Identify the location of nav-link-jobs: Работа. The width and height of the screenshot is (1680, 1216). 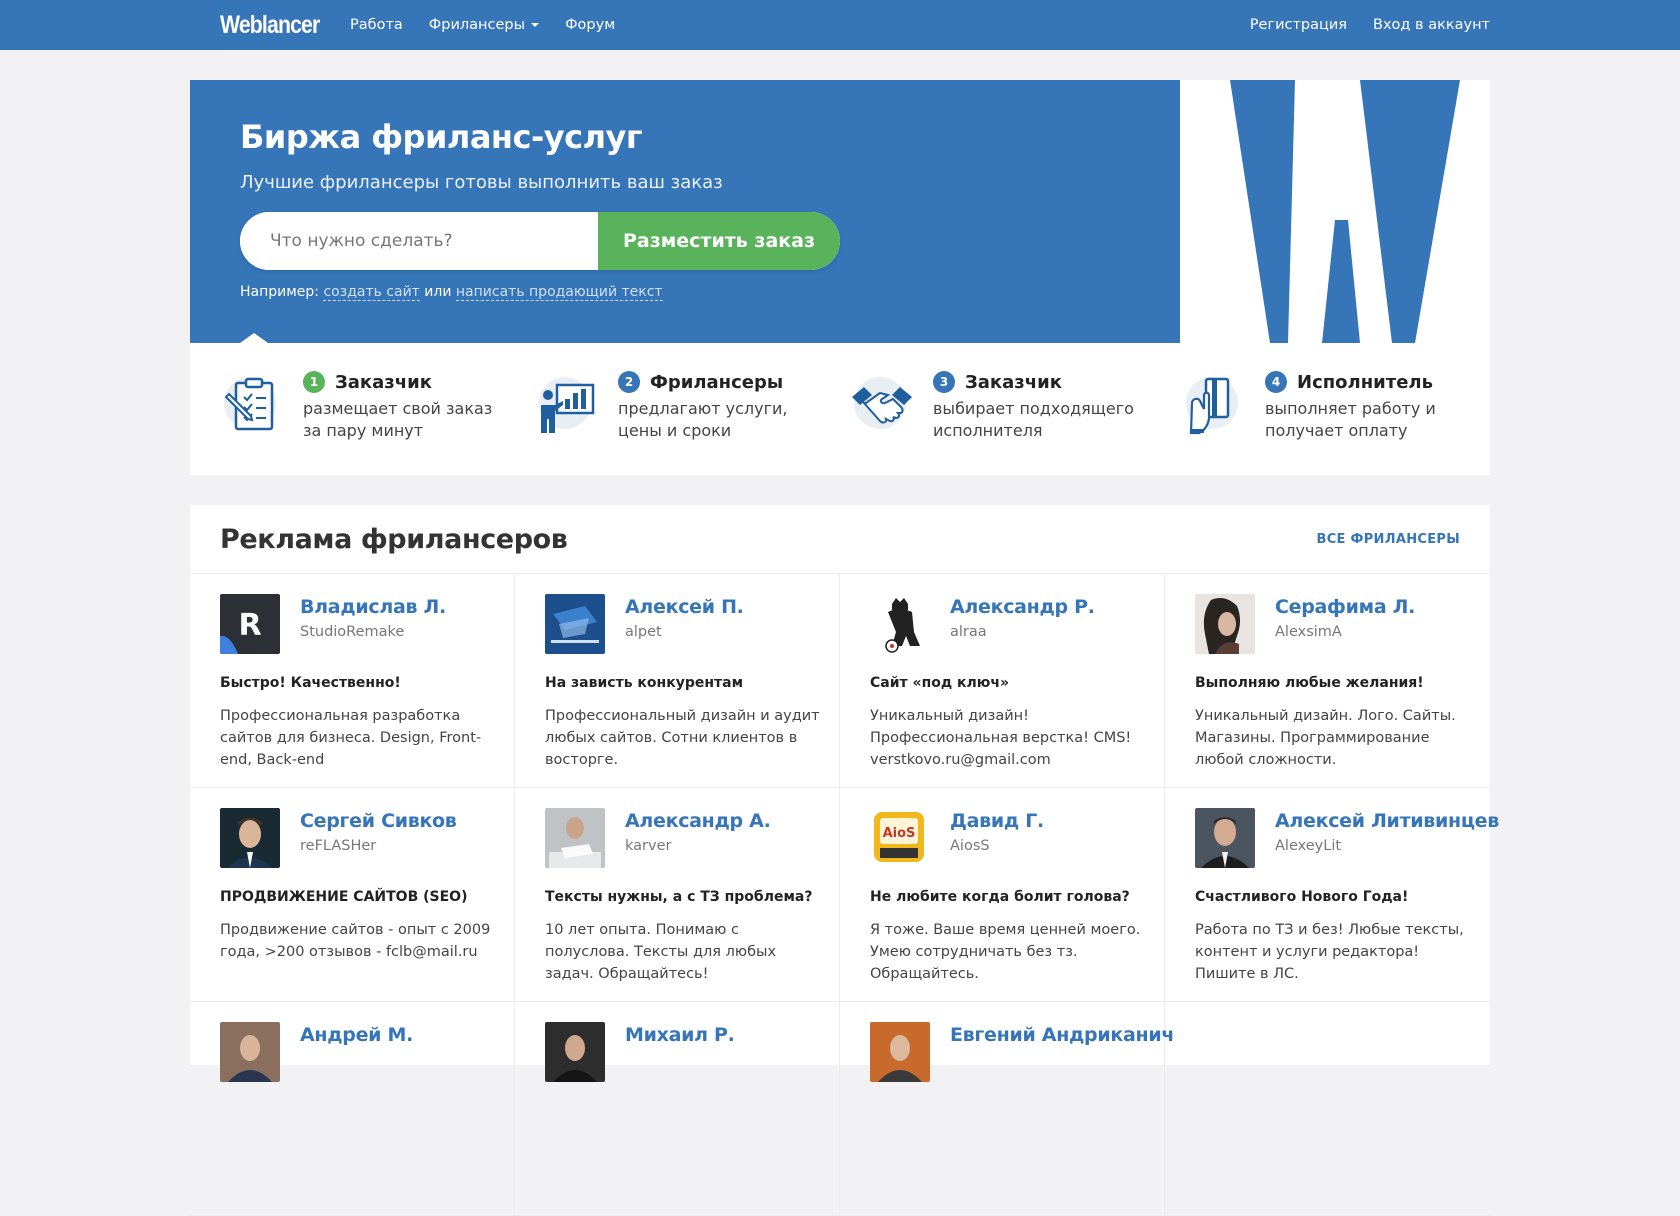
(376, 25).